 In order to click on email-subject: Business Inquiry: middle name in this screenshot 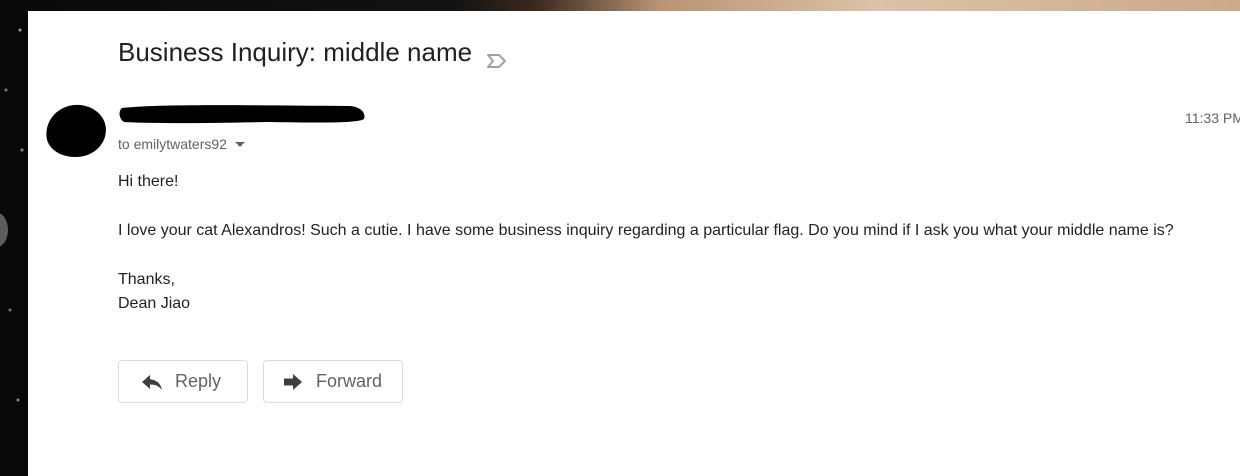, I will do `click(295, 52)`.